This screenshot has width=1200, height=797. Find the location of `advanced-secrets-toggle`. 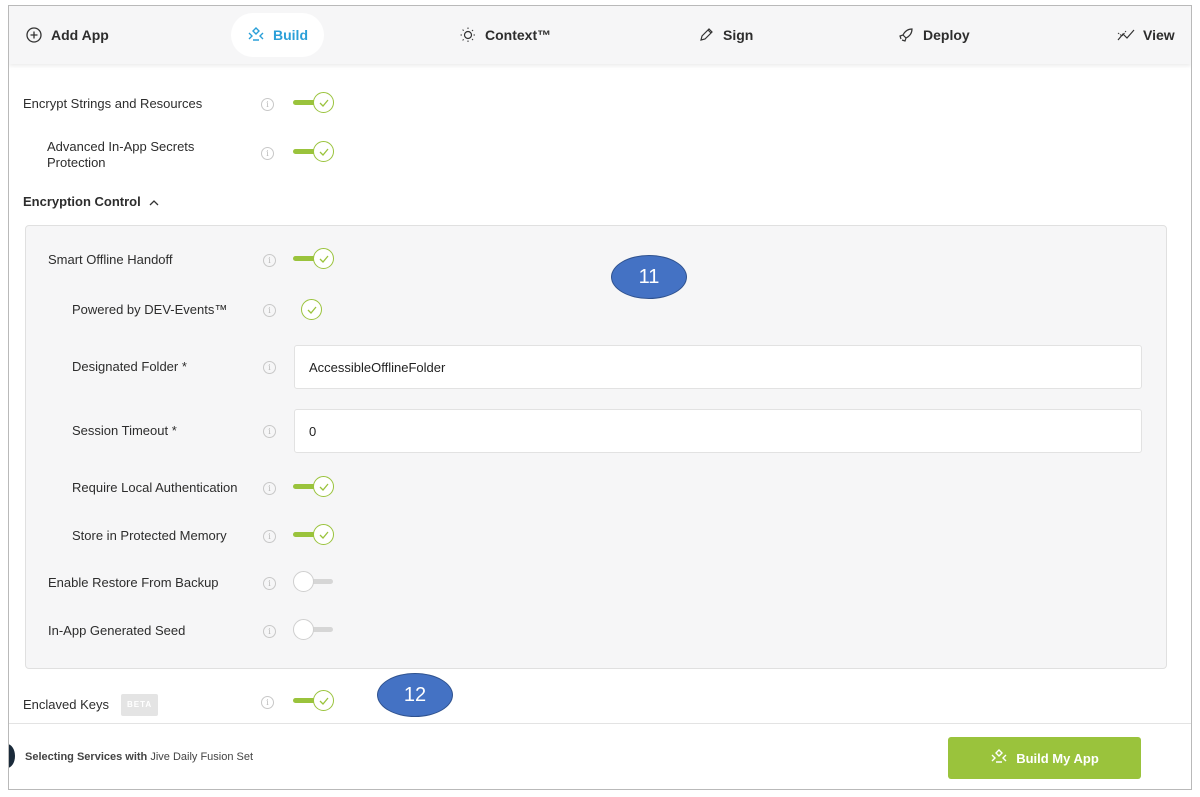

advanced-secrets-toggle is located at coordinates (315, 152).